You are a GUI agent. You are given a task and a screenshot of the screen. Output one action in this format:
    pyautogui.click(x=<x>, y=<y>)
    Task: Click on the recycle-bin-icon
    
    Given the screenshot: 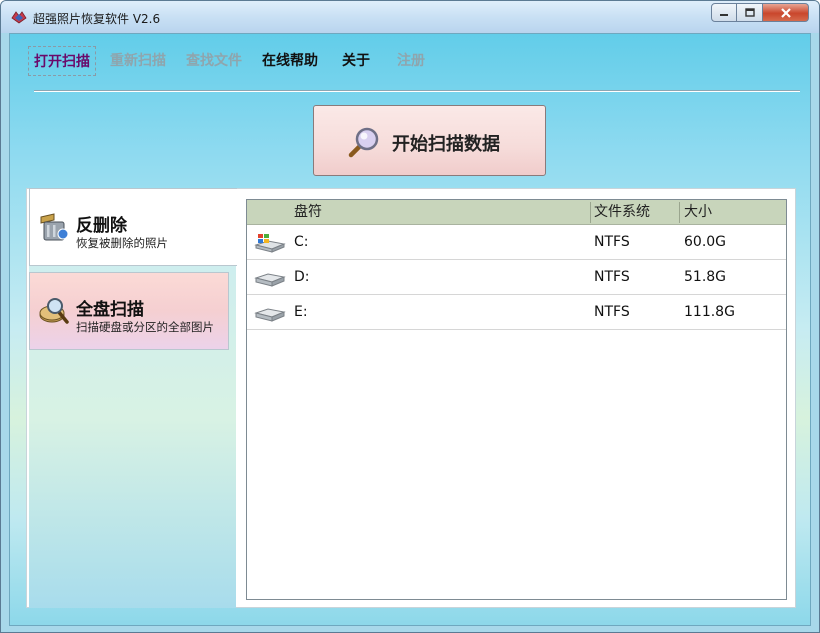 What is the action you would take?
    pyautogui.click(x=54, y=227)
    